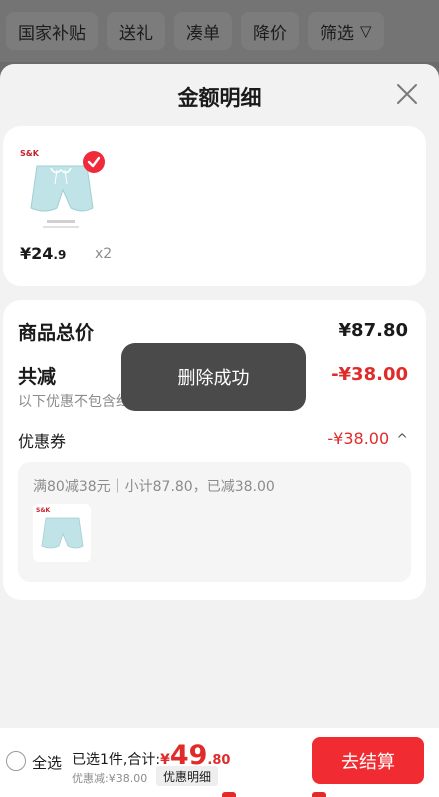  What do you see at coordinates (337, 33) in the screenshot?
I see `filter-chip-label: 筛选` at bounding box center [337, 33].